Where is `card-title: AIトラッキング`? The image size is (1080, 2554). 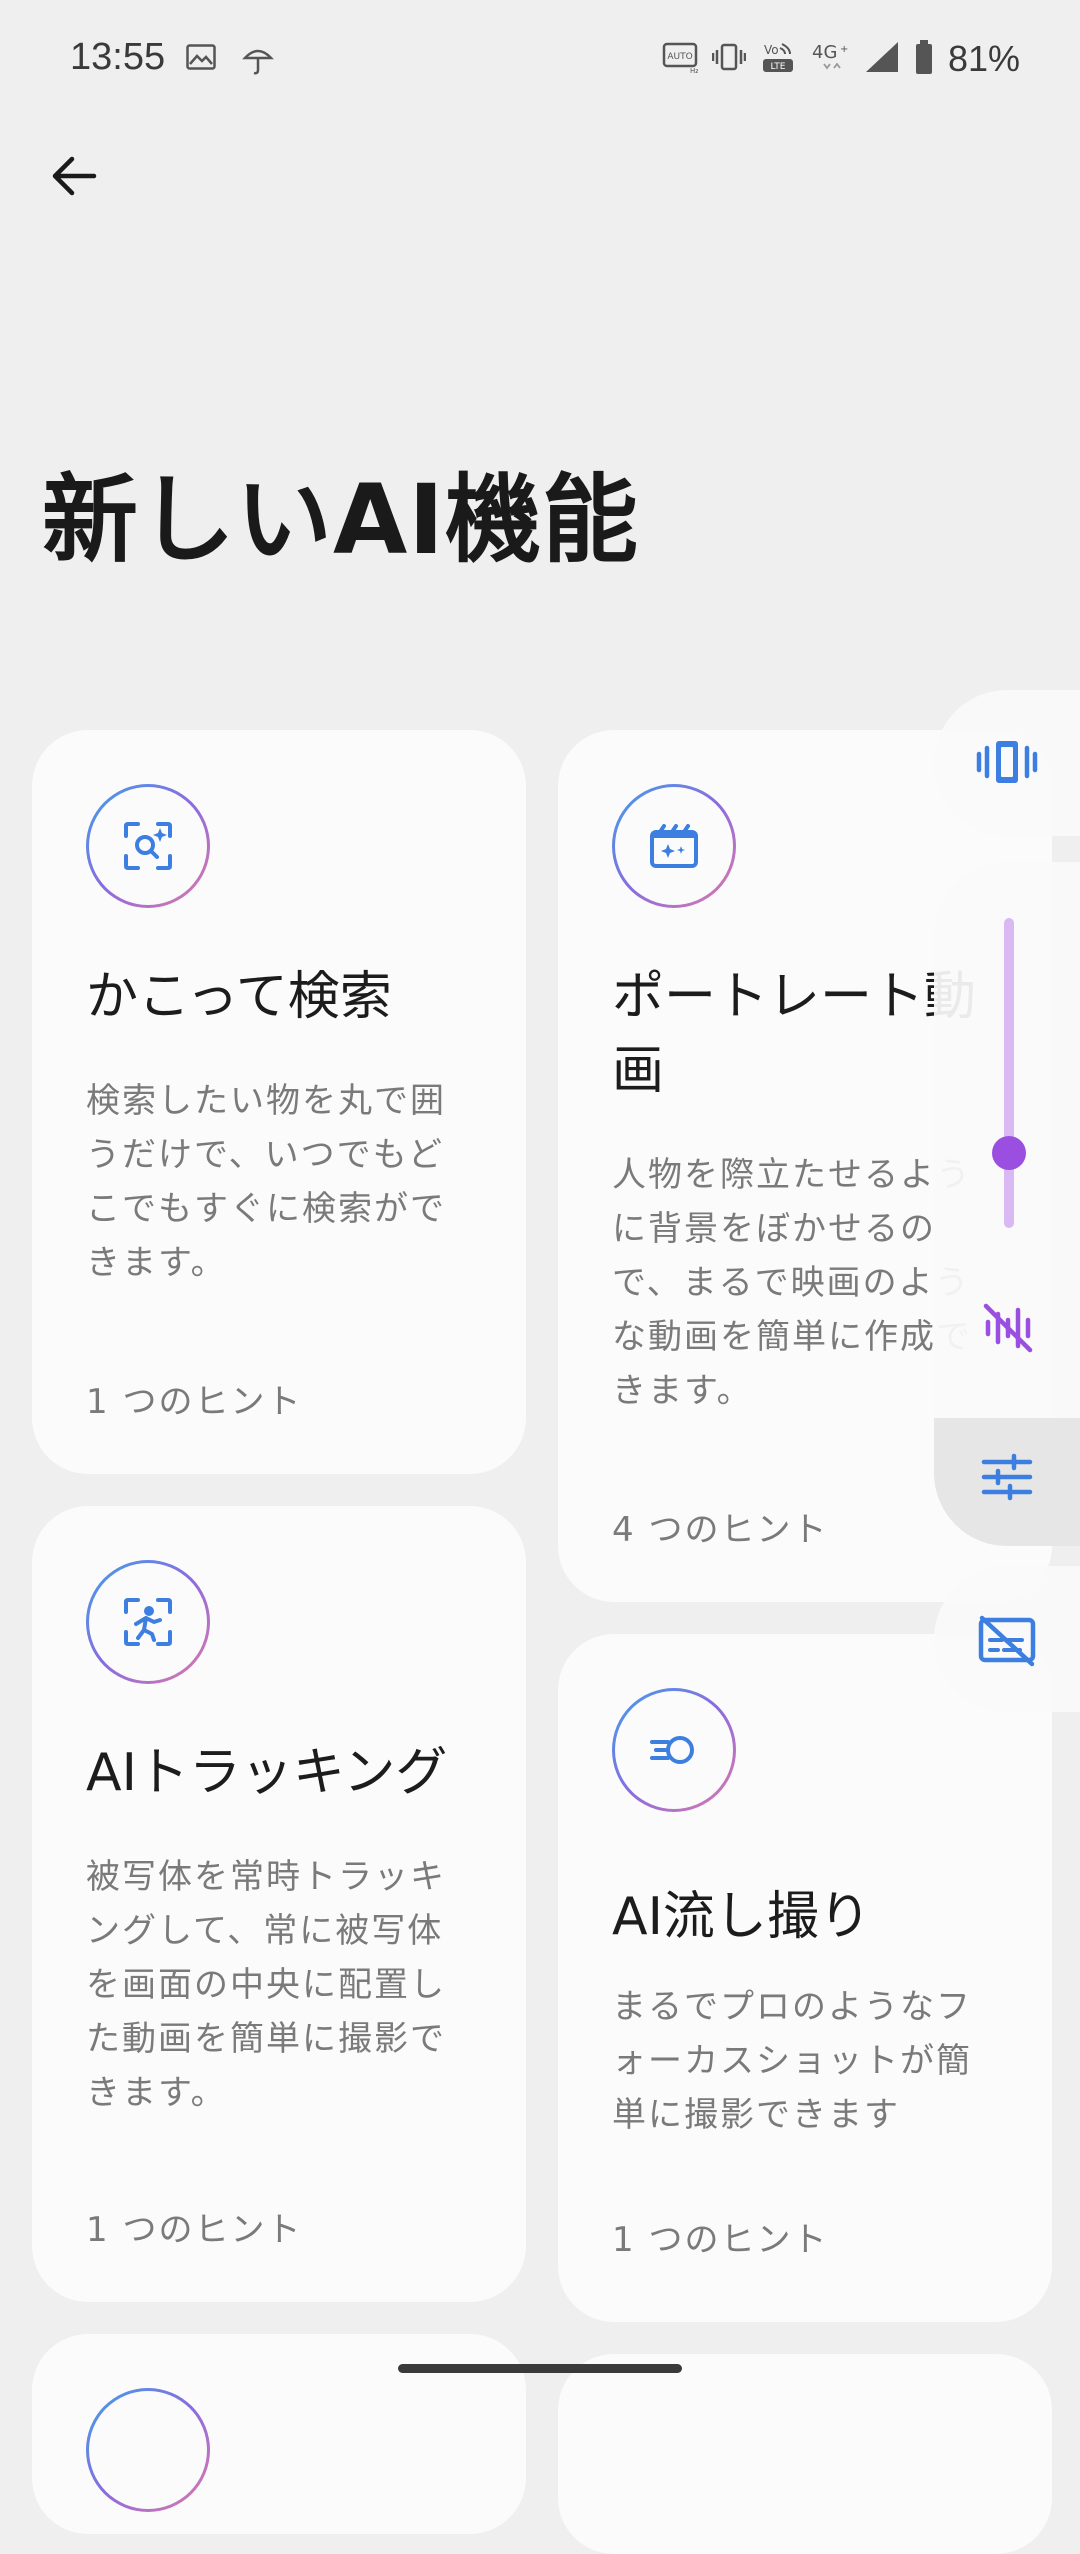
card-title: AIトラッキング is located at coordinates (267, 1773).